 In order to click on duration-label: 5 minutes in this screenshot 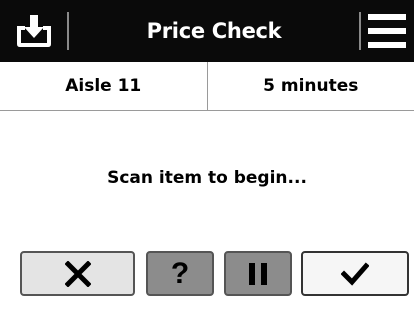, I will do `click(311, 86)`.